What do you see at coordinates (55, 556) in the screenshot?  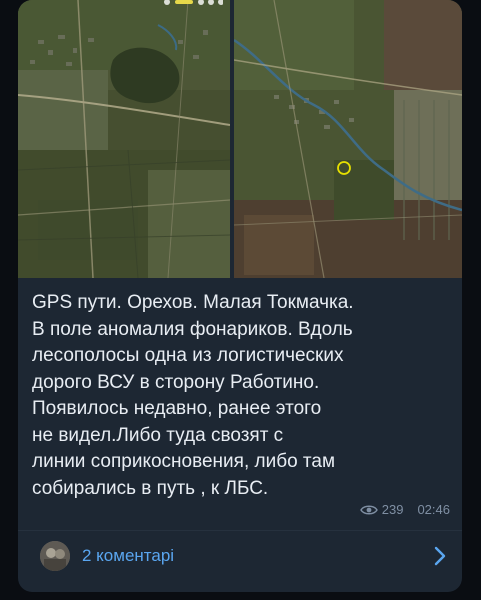 I see `commenter-avatar` at bounding box center [55, 556].